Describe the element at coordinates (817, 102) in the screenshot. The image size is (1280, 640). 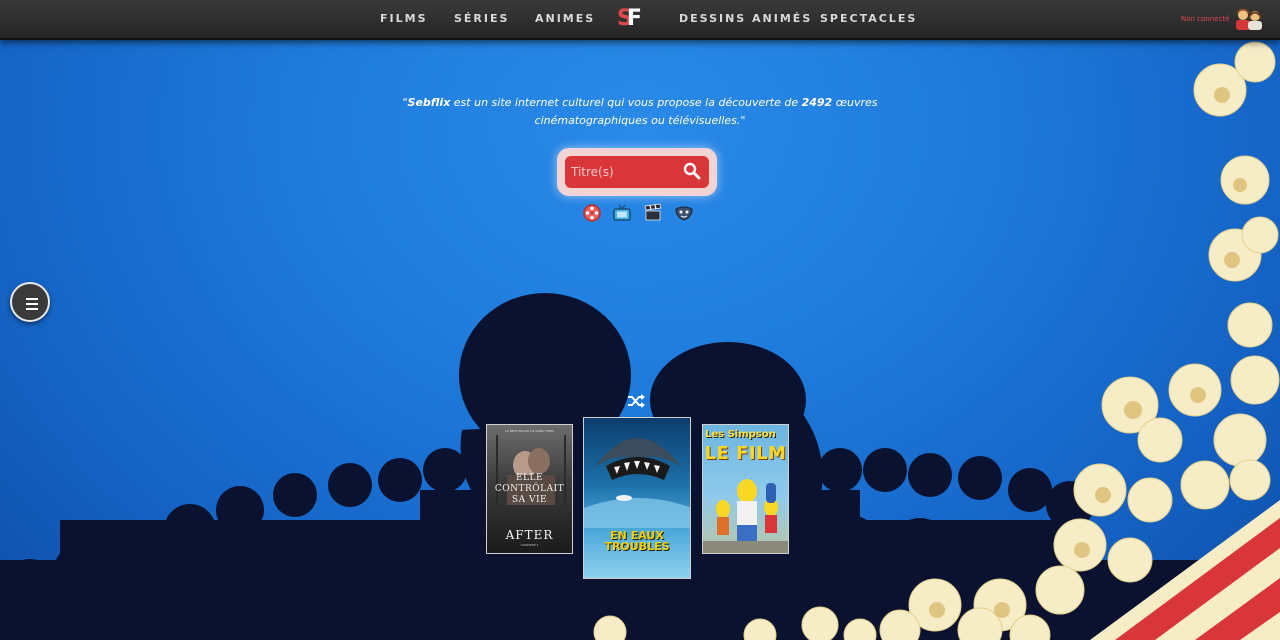
I see `tagline-count: 2492` at that location.